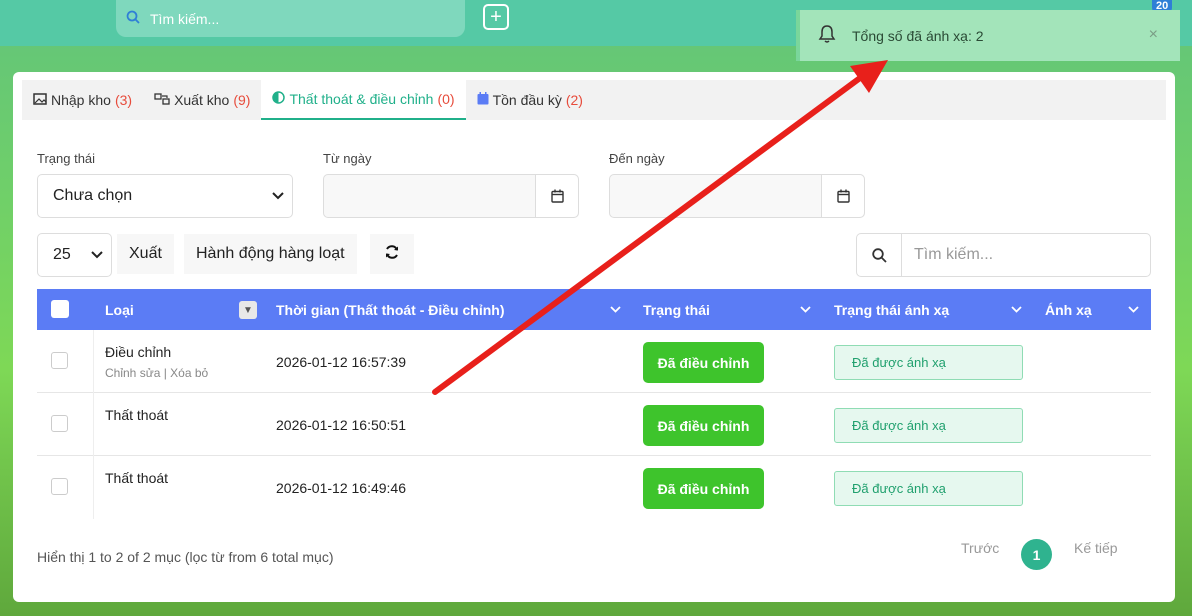 This screenshot has height=616, width=1192. I want to click on tab-export-label: Xuất kho, so click(202, 100).